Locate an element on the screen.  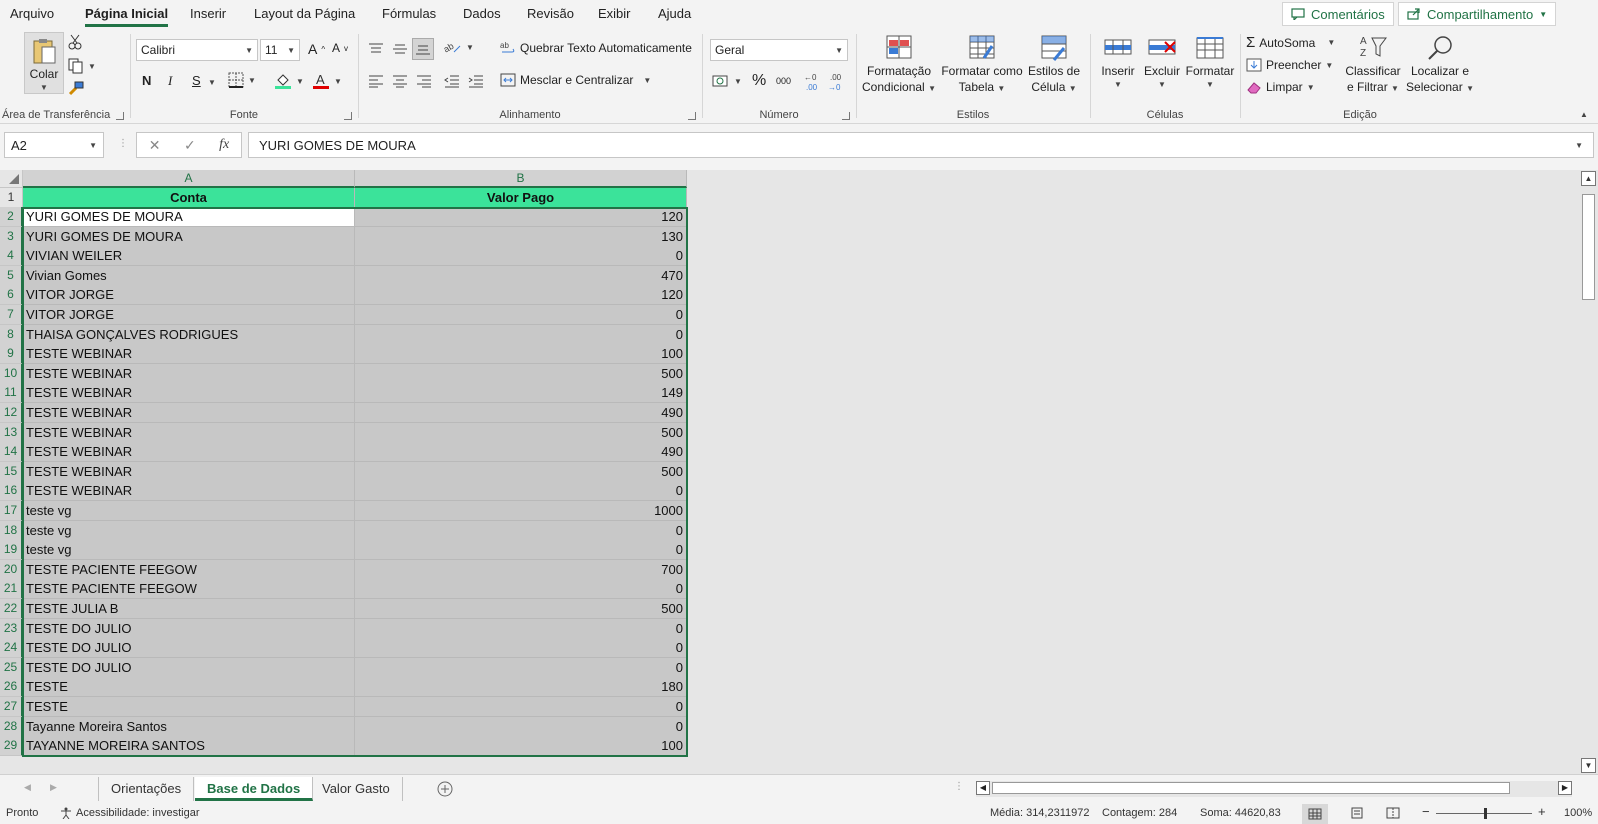
column-header-b: B is located at coordinates (521, 179).